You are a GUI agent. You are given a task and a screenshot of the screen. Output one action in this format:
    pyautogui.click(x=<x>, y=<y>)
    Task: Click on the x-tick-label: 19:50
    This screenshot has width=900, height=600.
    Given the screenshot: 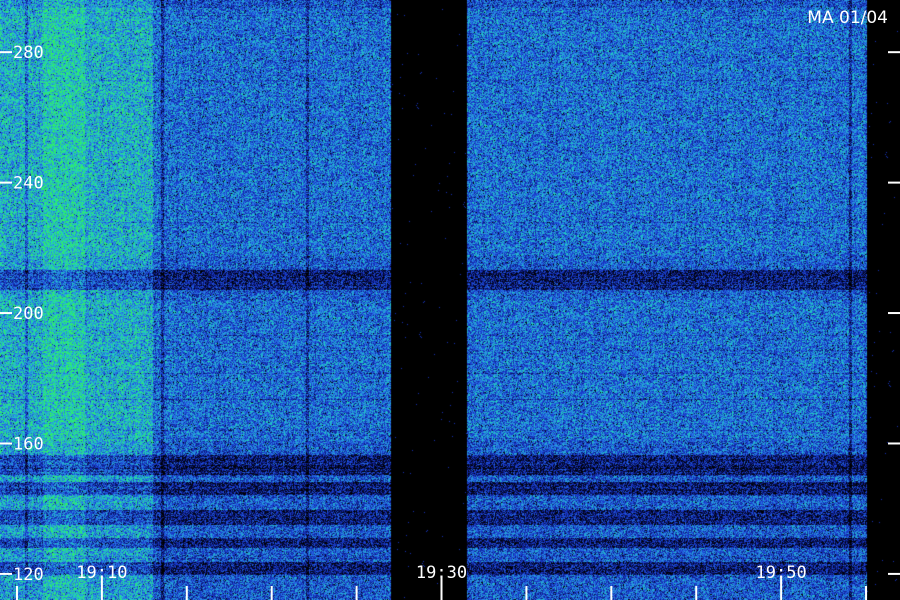 What is the action you would take?
    pyautogui.click(x=781, y=573)
    